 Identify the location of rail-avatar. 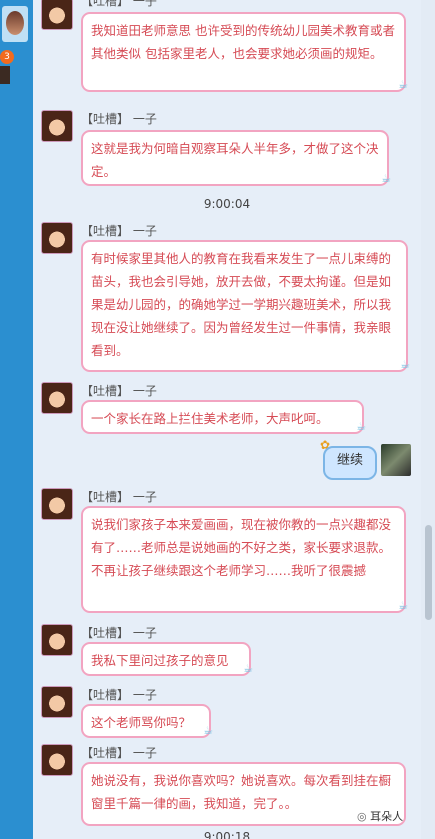
(15, 24).